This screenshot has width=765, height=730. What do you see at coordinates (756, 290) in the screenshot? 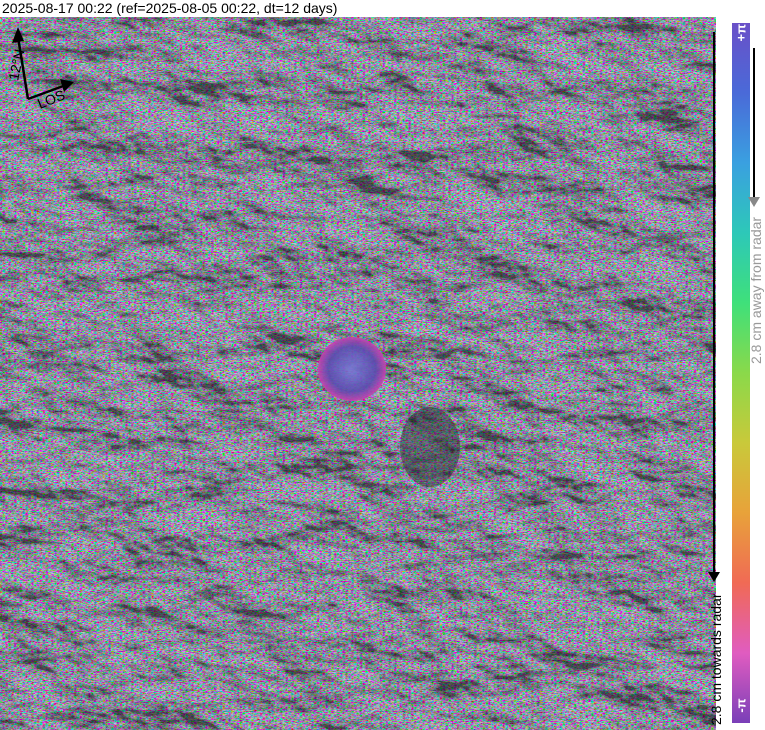
I see `away-from-radar-label: 2.8 cm away from radar` at bounding box center [756, 290].